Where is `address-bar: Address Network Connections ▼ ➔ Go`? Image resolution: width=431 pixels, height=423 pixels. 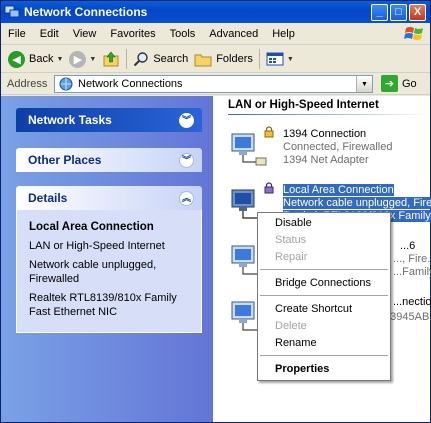
address-bar: Address Network Connections ▼ ➔ Go is located at coordinates (215, 84).